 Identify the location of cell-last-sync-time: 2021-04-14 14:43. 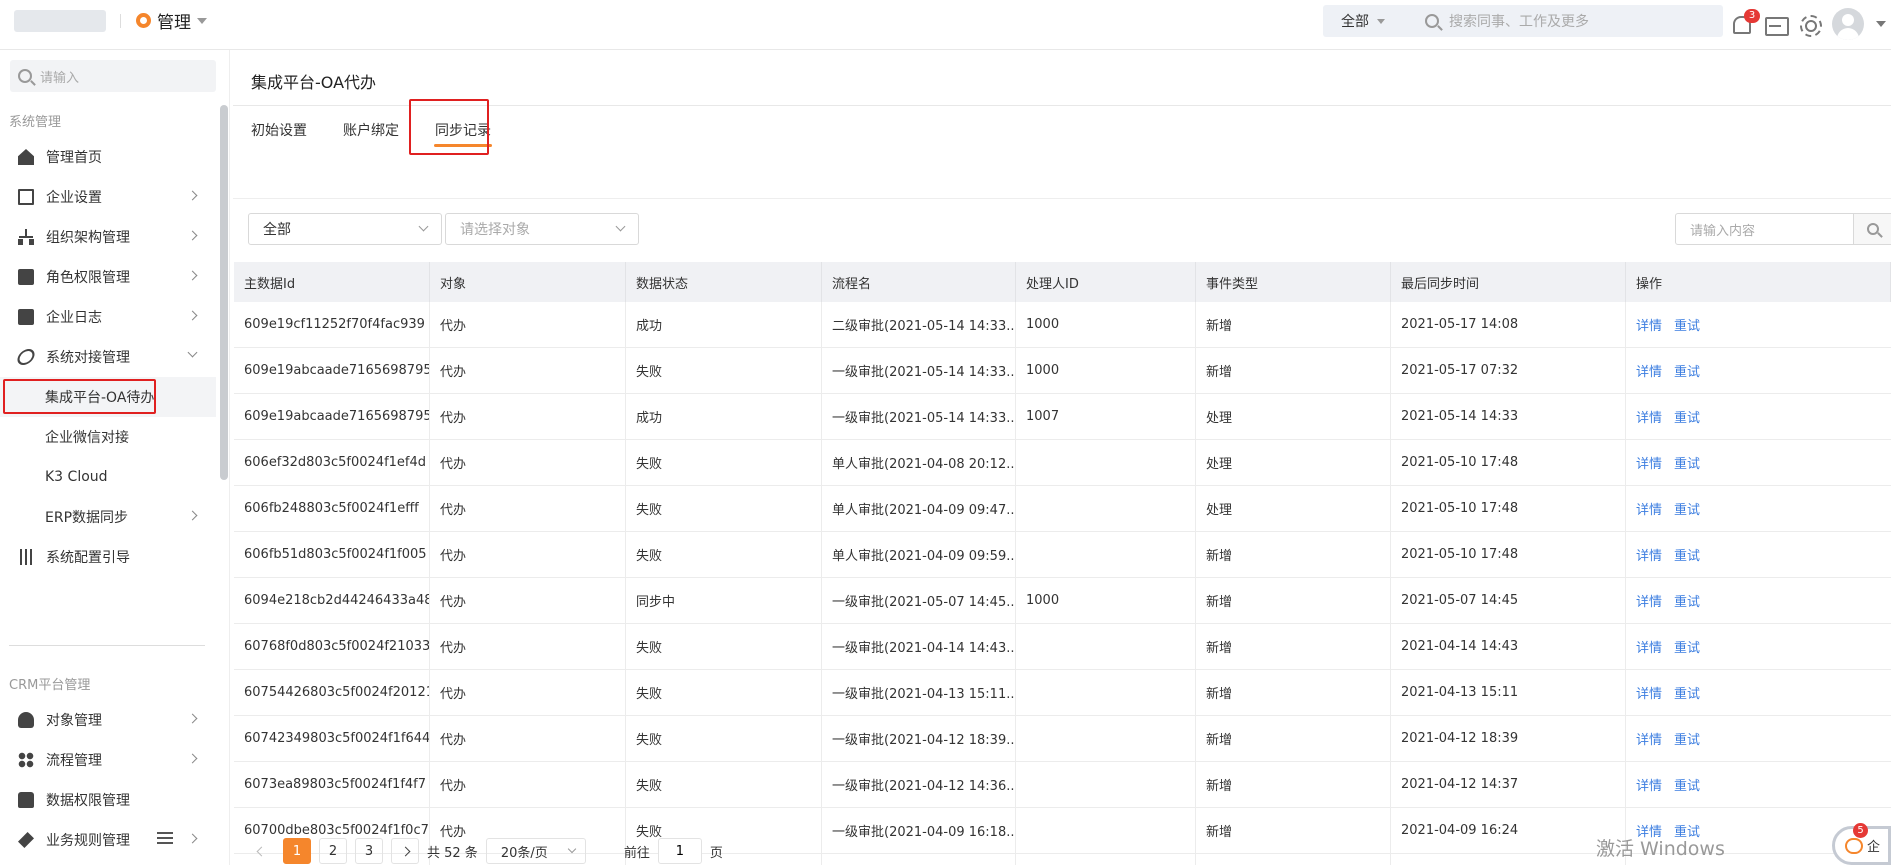
(1508, 646).